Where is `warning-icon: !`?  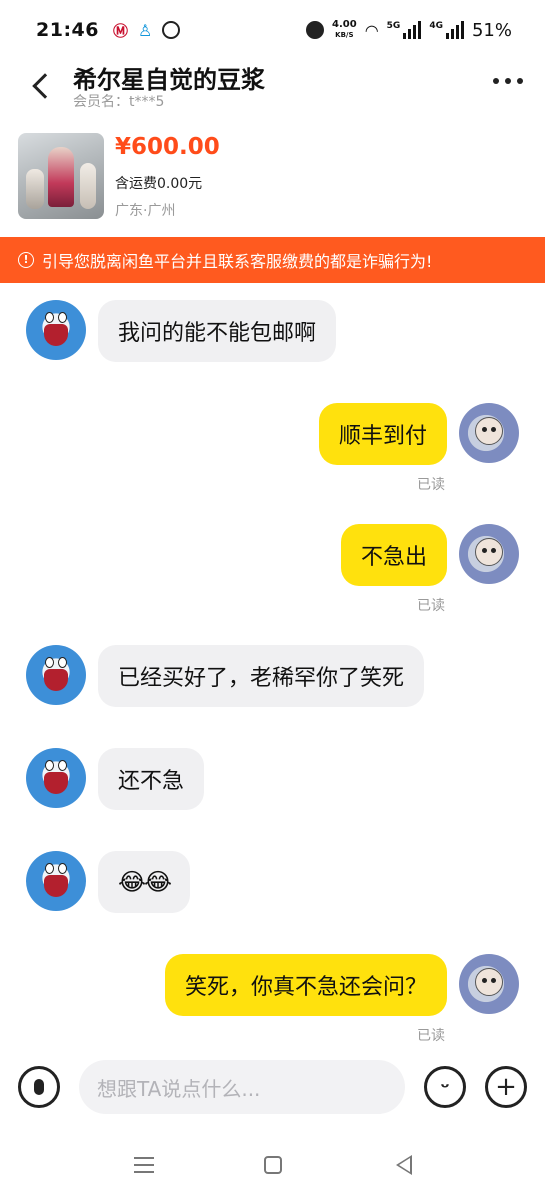
warning-icon: ! is located at coordinates (26, 260).